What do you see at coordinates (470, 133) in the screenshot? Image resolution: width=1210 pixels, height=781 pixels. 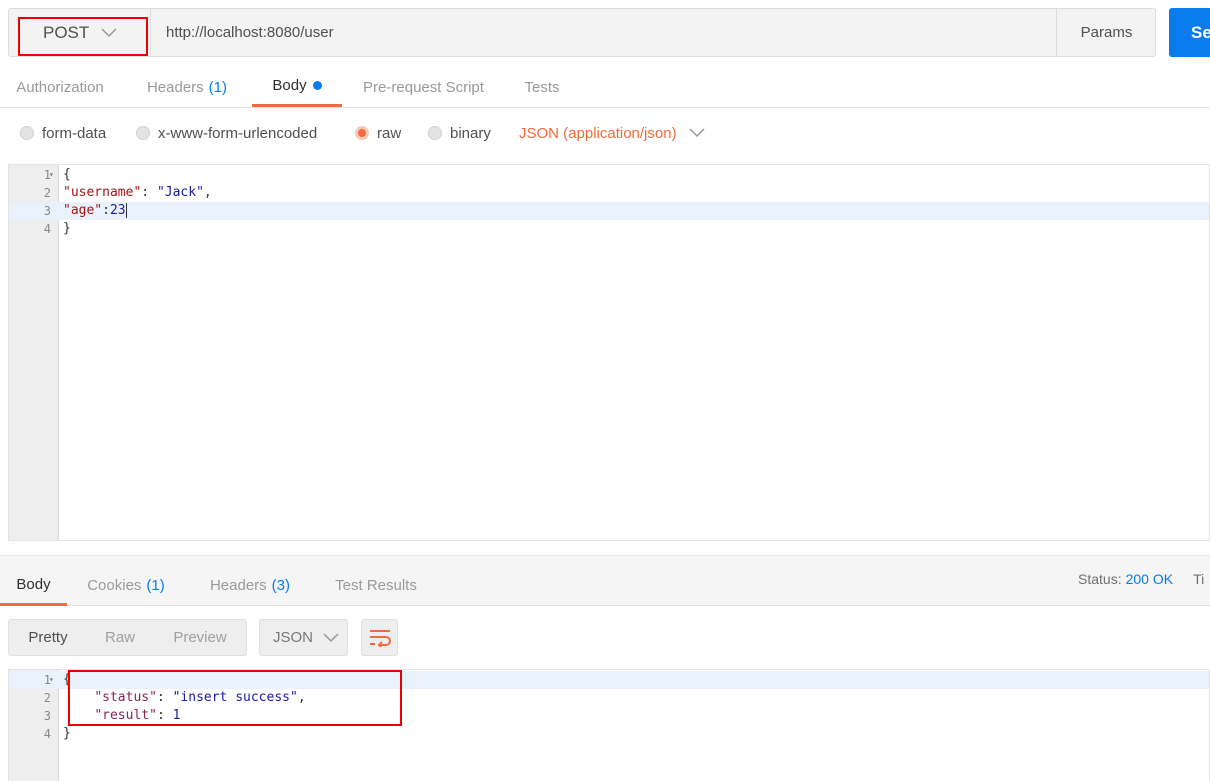 I see `radio-label: binary` at bounding box center [470, 133].